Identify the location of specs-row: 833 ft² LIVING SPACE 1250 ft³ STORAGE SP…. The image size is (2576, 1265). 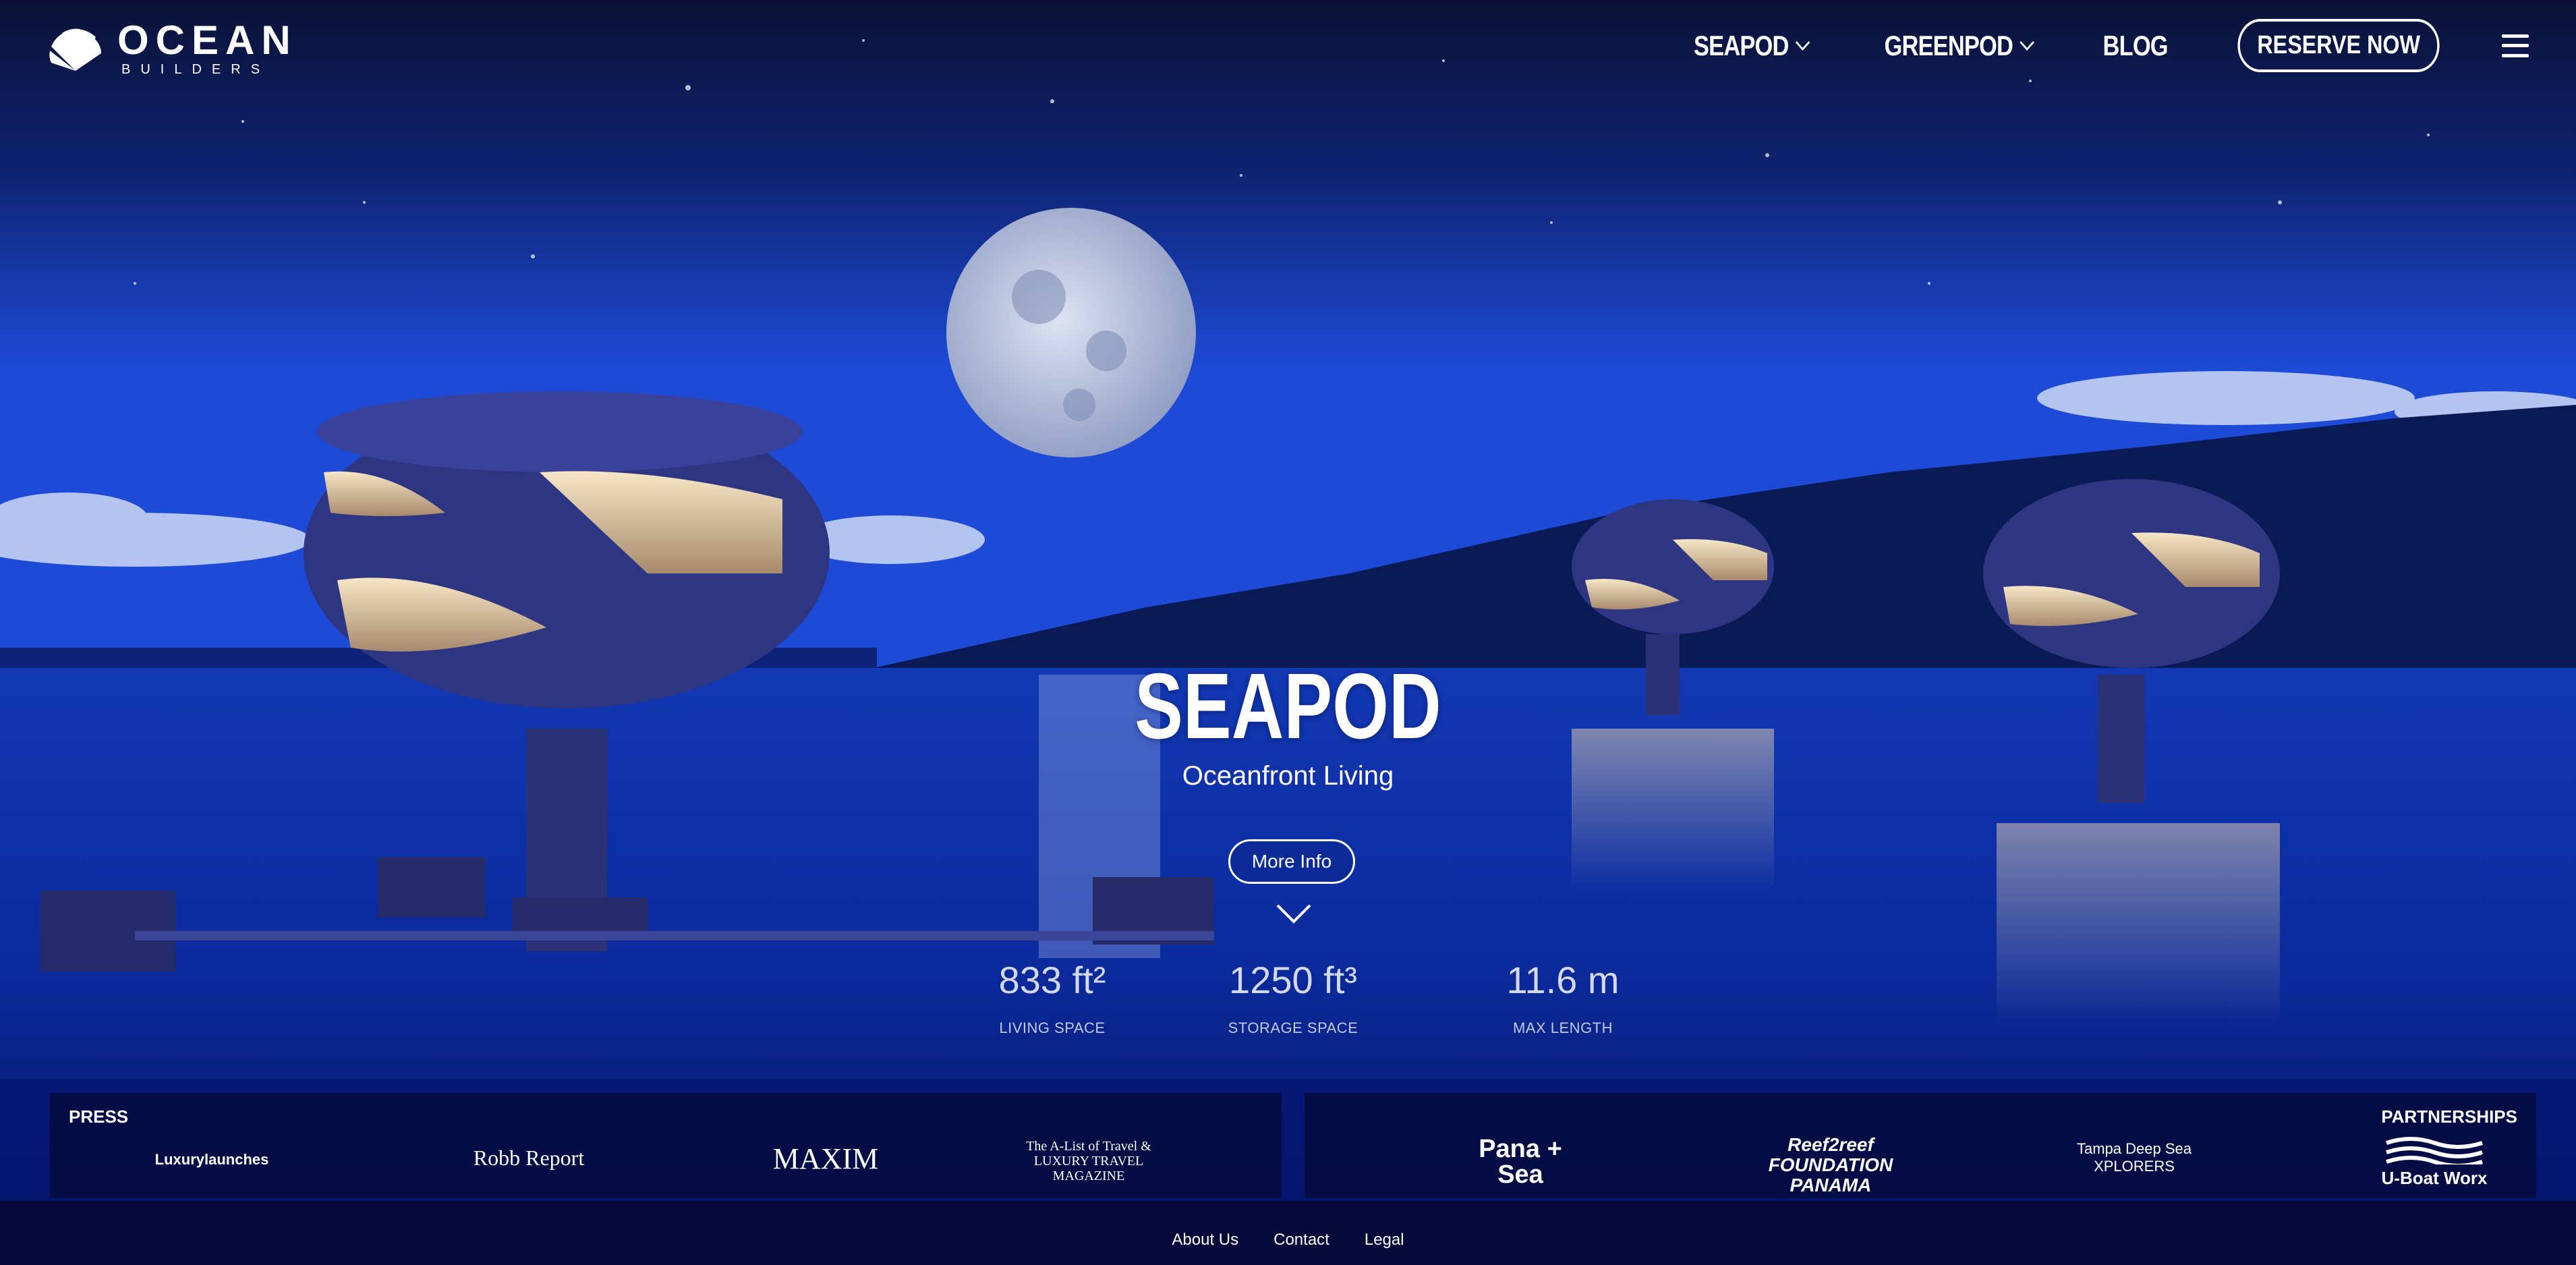
(1288, 998).